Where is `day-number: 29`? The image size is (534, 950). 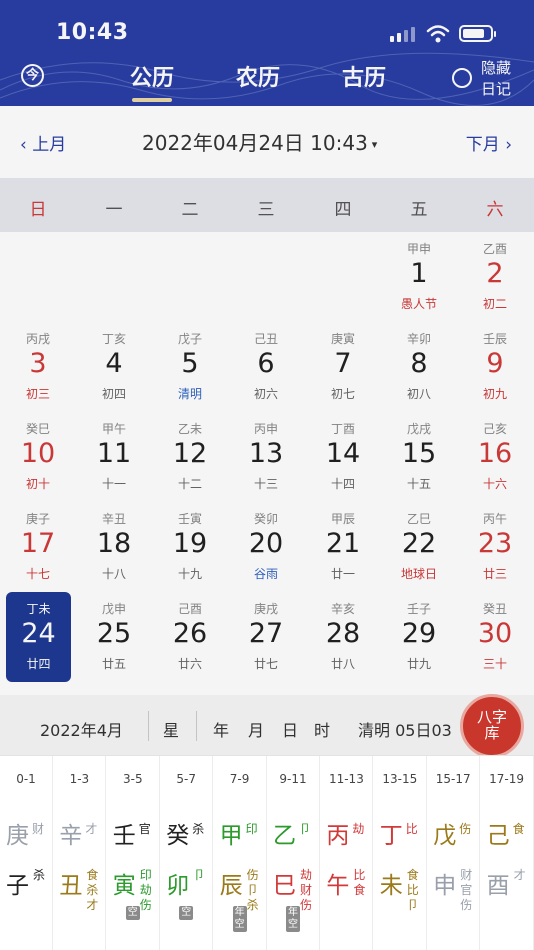 day-number: 29 is located at coordinates (419, 633).